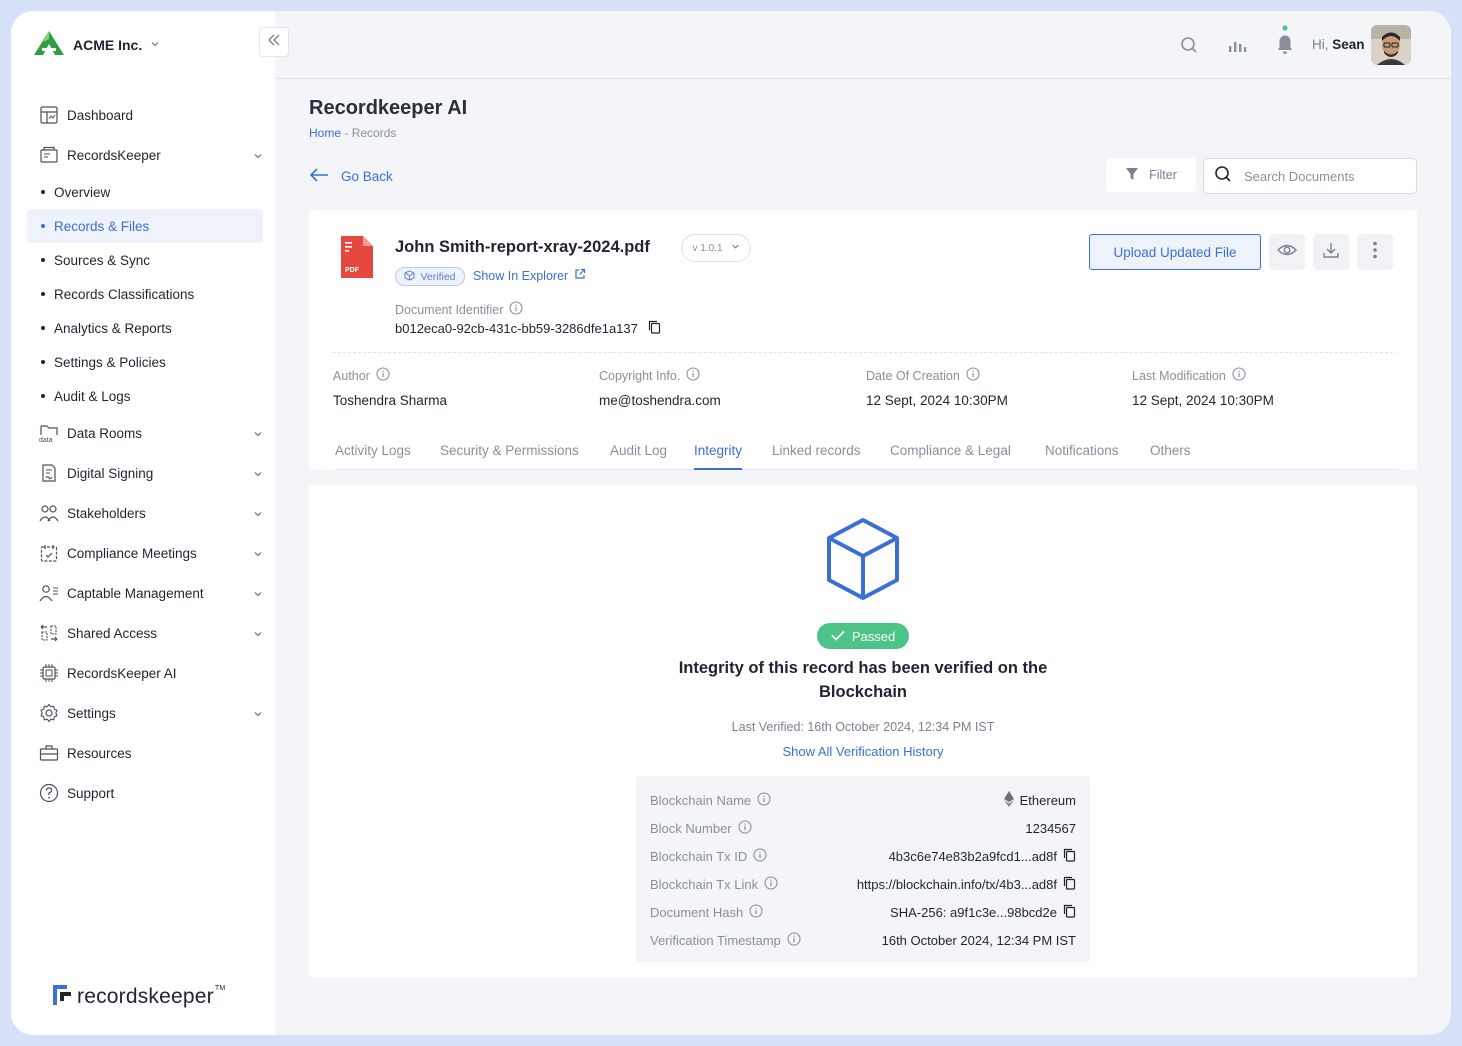 Image resolution: width=1462 pixels, height=1046 pixels. Describe the element at coordinates (521, 275) in the screenshot. I see `explorer-link-label: Show In Explorer` at that location.